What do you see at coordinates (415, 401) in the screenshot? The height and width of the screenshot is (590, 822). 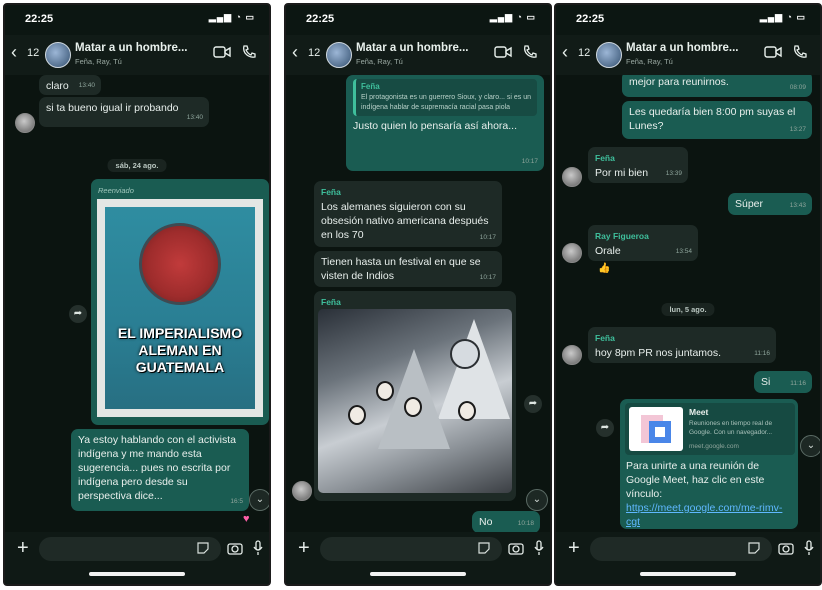 I see `festival-photo` at bounding box center [415, 401].